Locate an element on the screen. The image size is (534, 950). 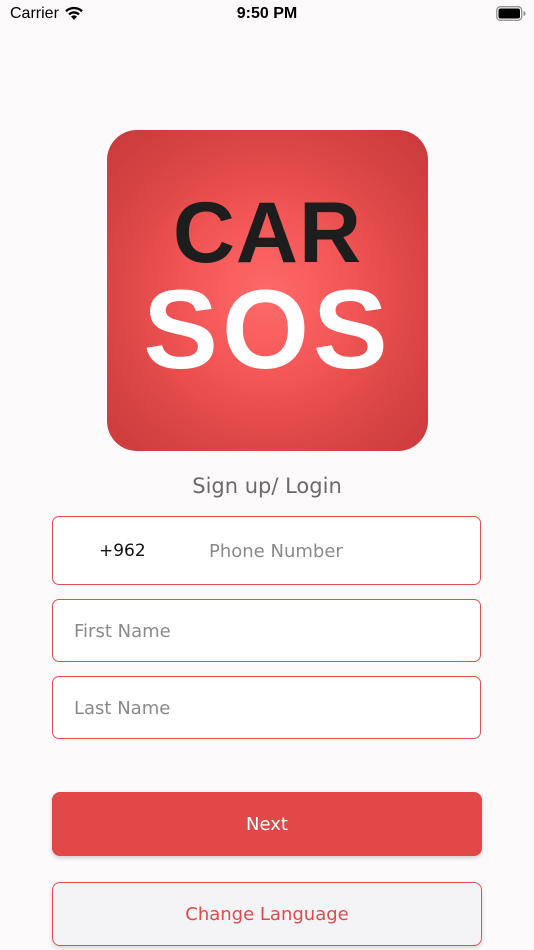
last-name-field is located at coordinates (266, 707).